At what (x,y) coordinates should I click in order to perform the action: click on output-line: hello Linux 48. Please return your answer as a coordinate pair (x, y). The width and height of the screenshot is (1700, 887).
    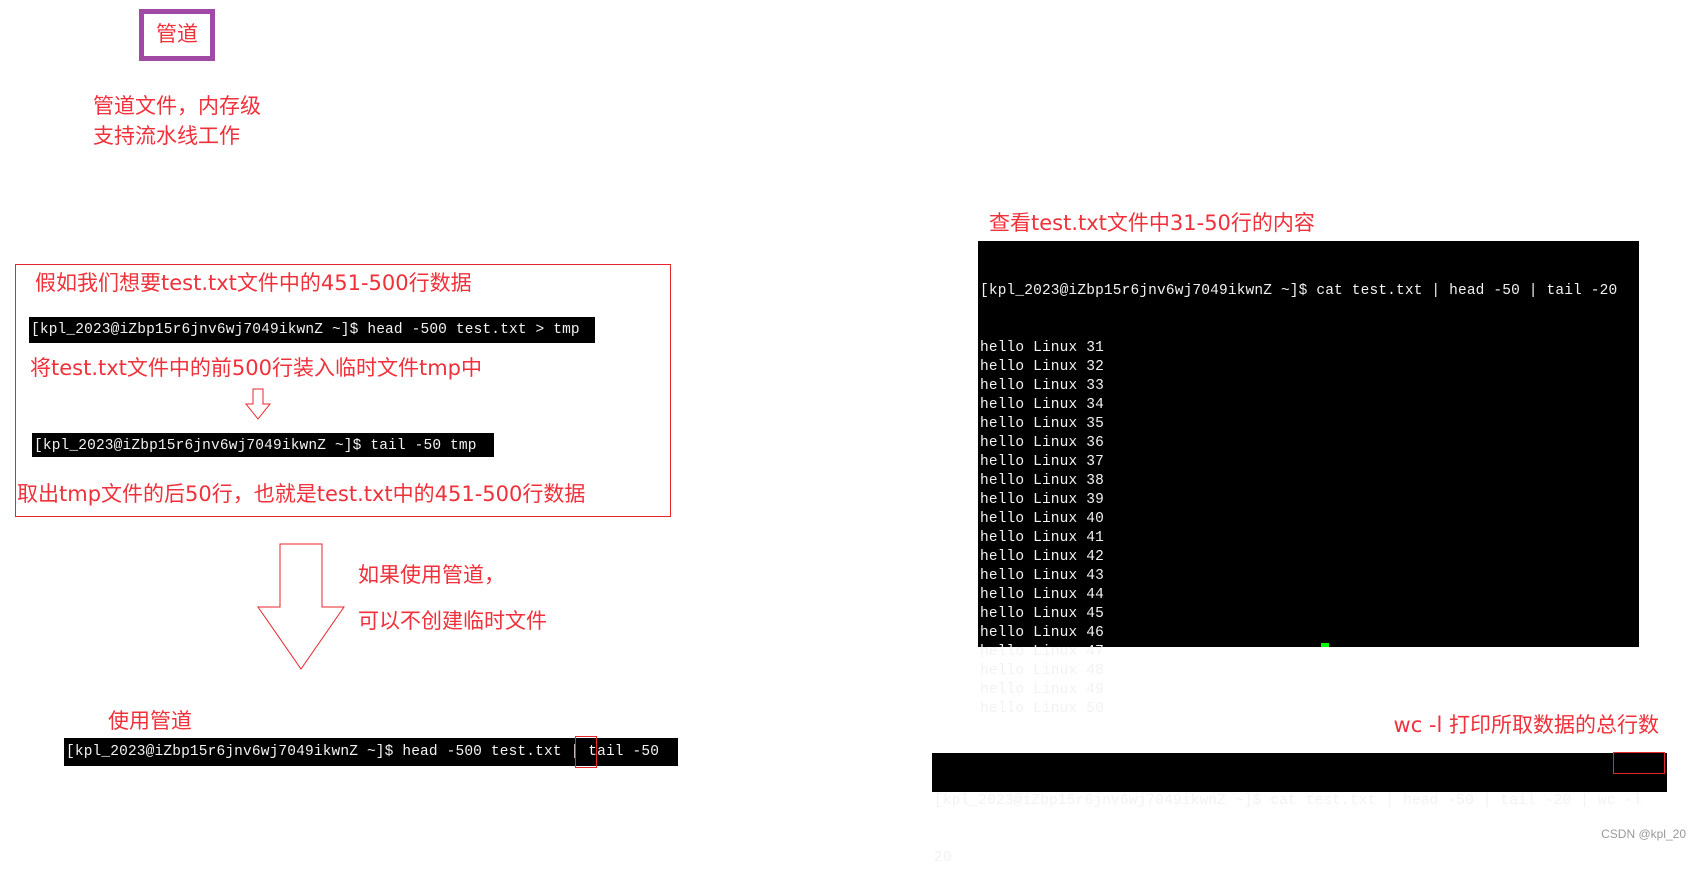
    Looking at the image, I should click on (1042, 671).